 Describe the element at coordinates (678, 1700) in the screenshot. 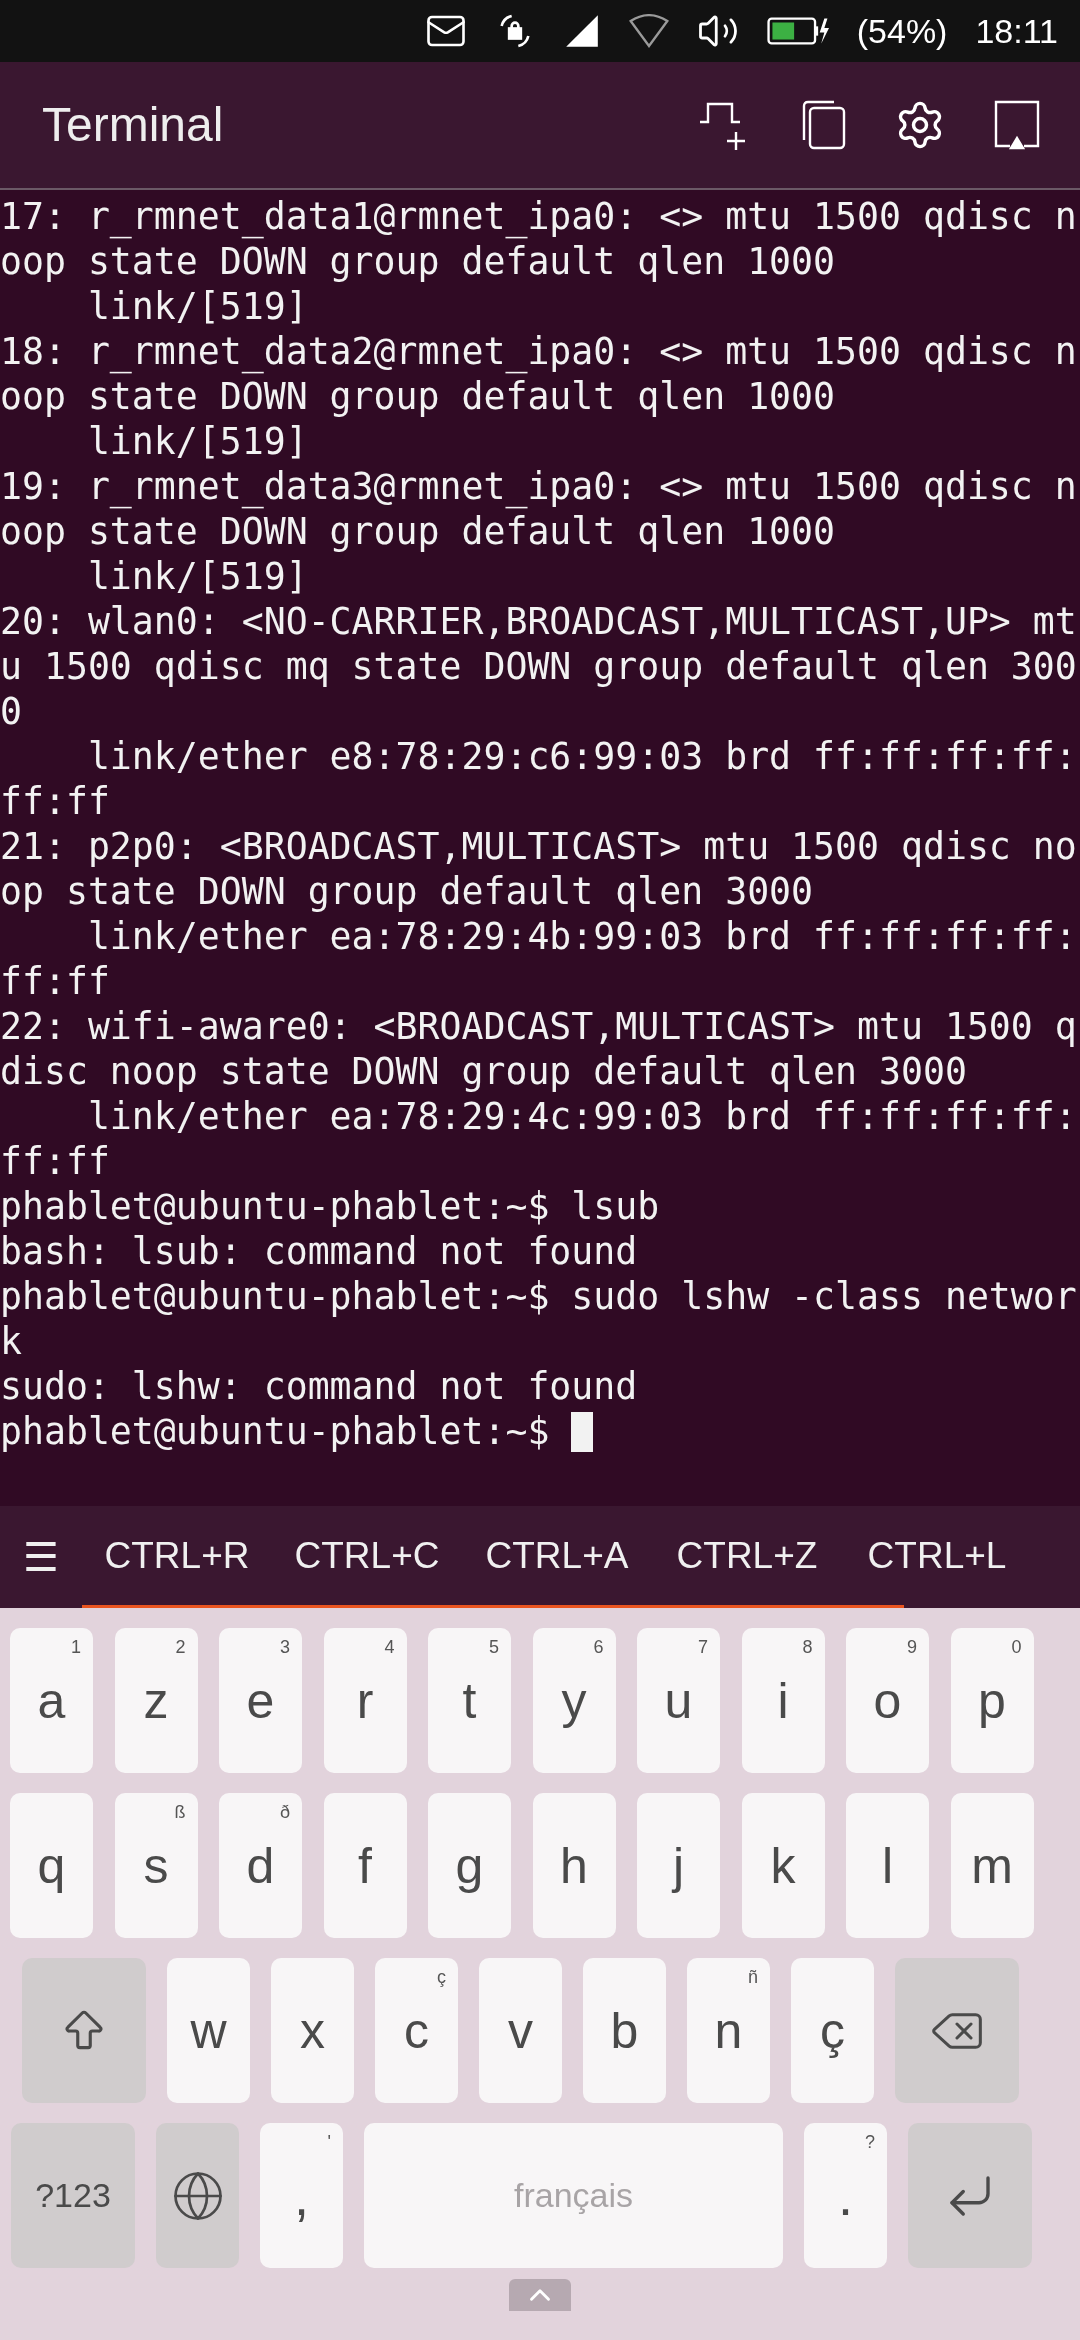

I see `key: 7 u` at that location.